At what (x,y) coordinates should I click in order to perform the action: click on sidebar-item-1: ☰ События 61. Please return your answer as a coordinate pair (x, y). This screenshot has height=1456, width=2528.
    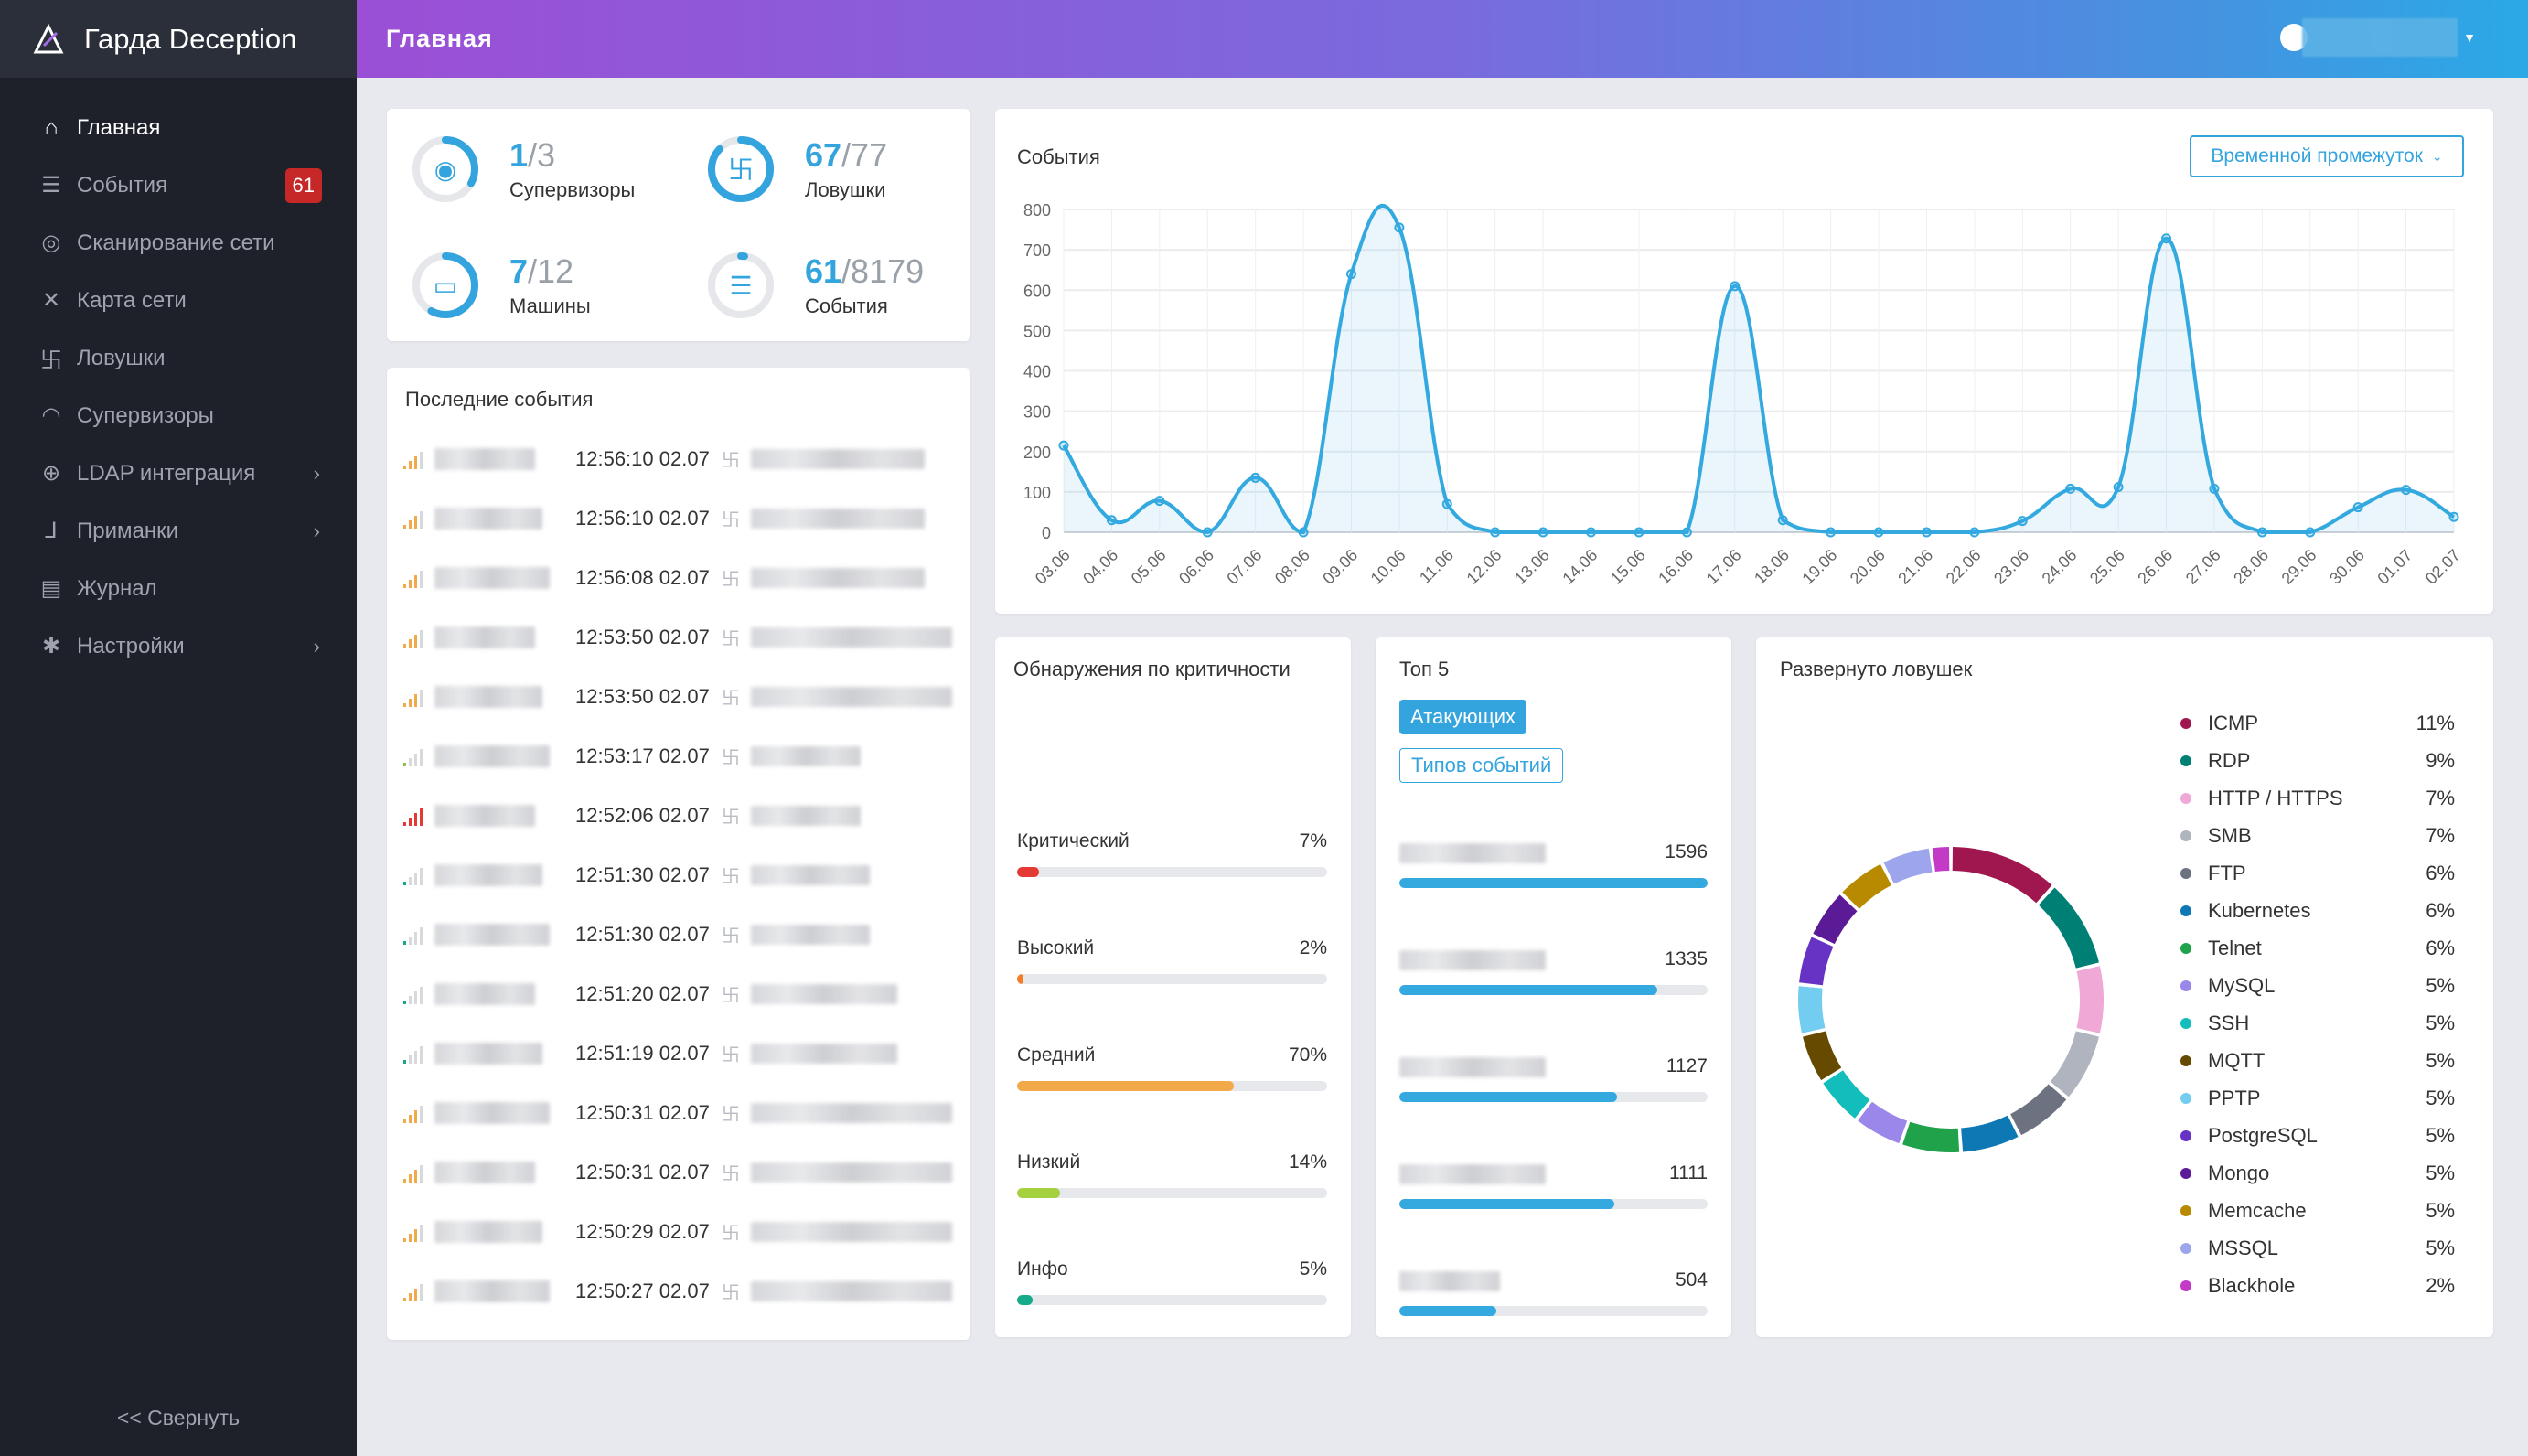
    Looking at the image, I should click on (179, 185).